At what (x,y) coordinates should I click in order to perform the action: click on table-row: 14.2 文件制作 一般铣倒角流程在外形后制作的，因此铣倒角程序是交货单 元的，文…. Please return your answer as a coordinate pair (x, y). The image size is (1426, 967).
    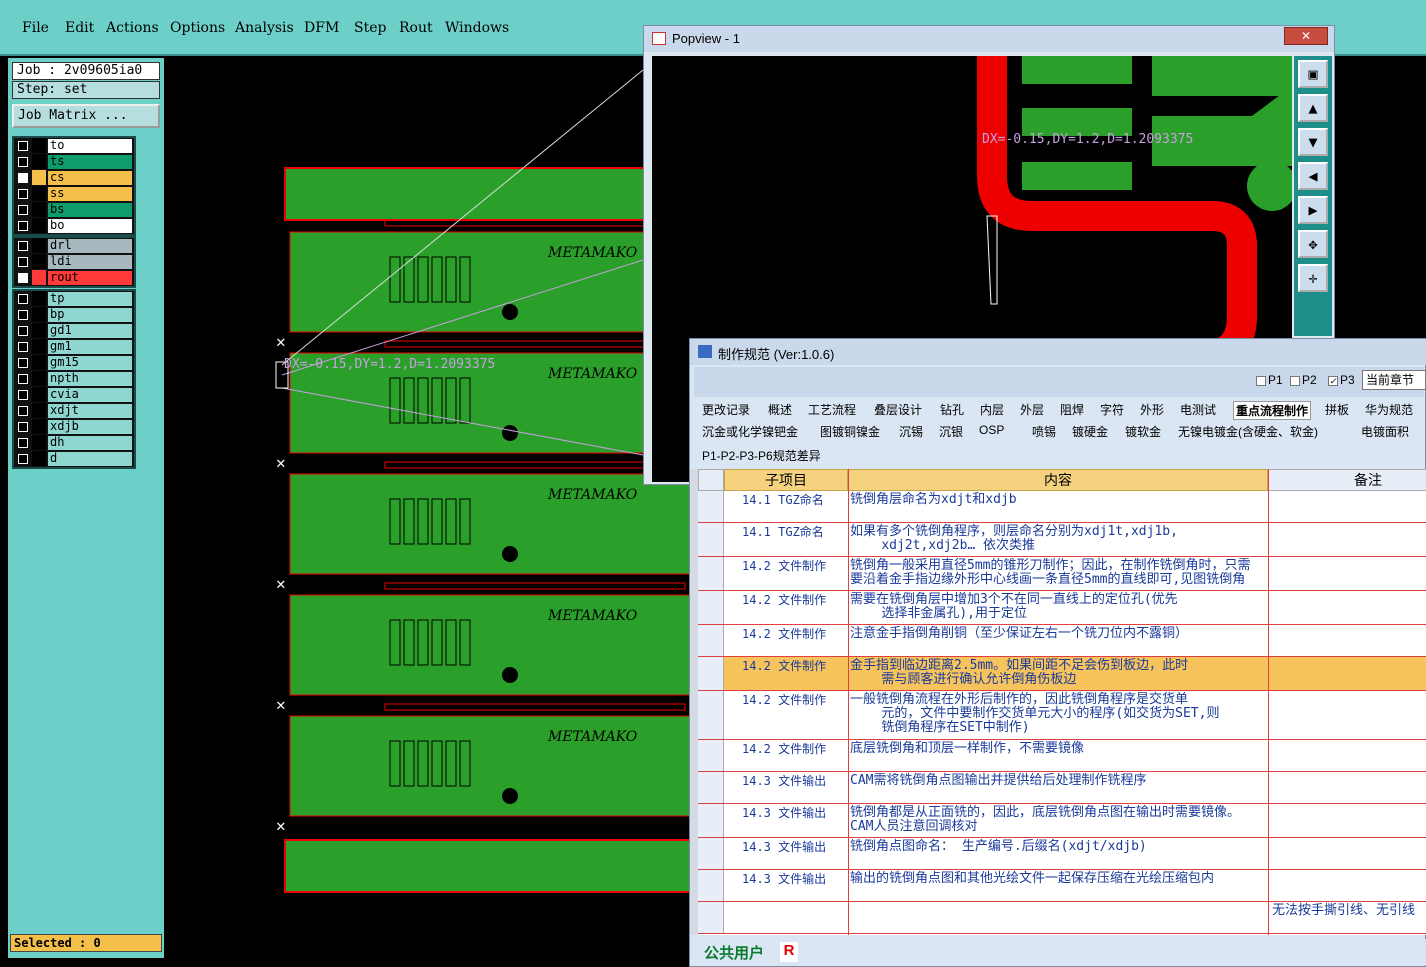
    Looking at the image, I should click on (1062, 715).